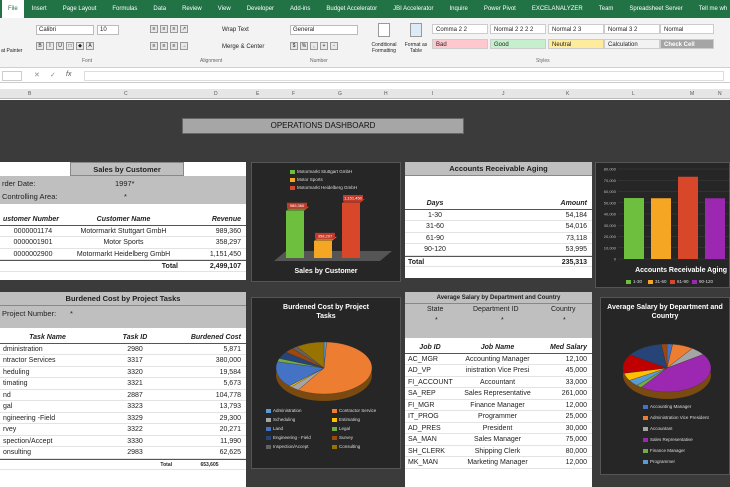 This screenshot has height=487, width=730. What do you see at coordinates (174, 29) in the screenshot?
I see `align-bottom-icon: ≡` at bounding box center [174, 29].